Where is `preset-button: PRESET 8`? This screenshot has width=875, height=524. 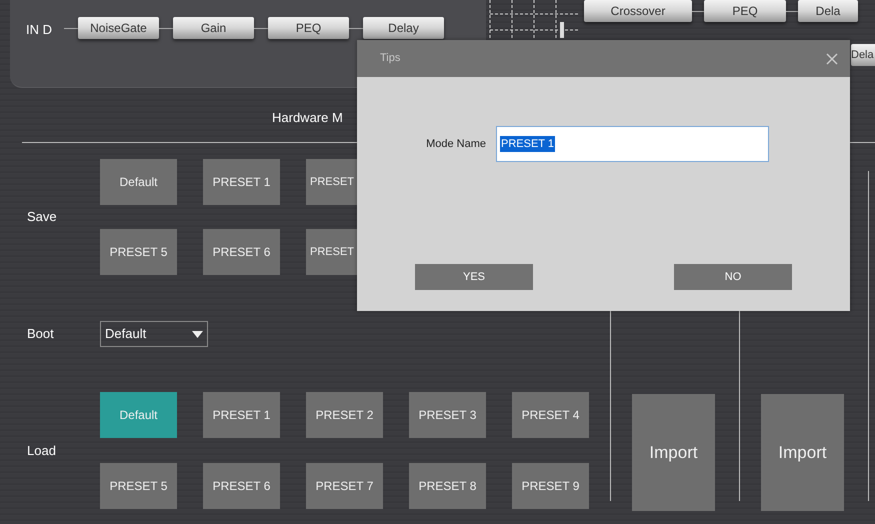
preset-button: PRESET 8 is located at coordinates (447, 486).